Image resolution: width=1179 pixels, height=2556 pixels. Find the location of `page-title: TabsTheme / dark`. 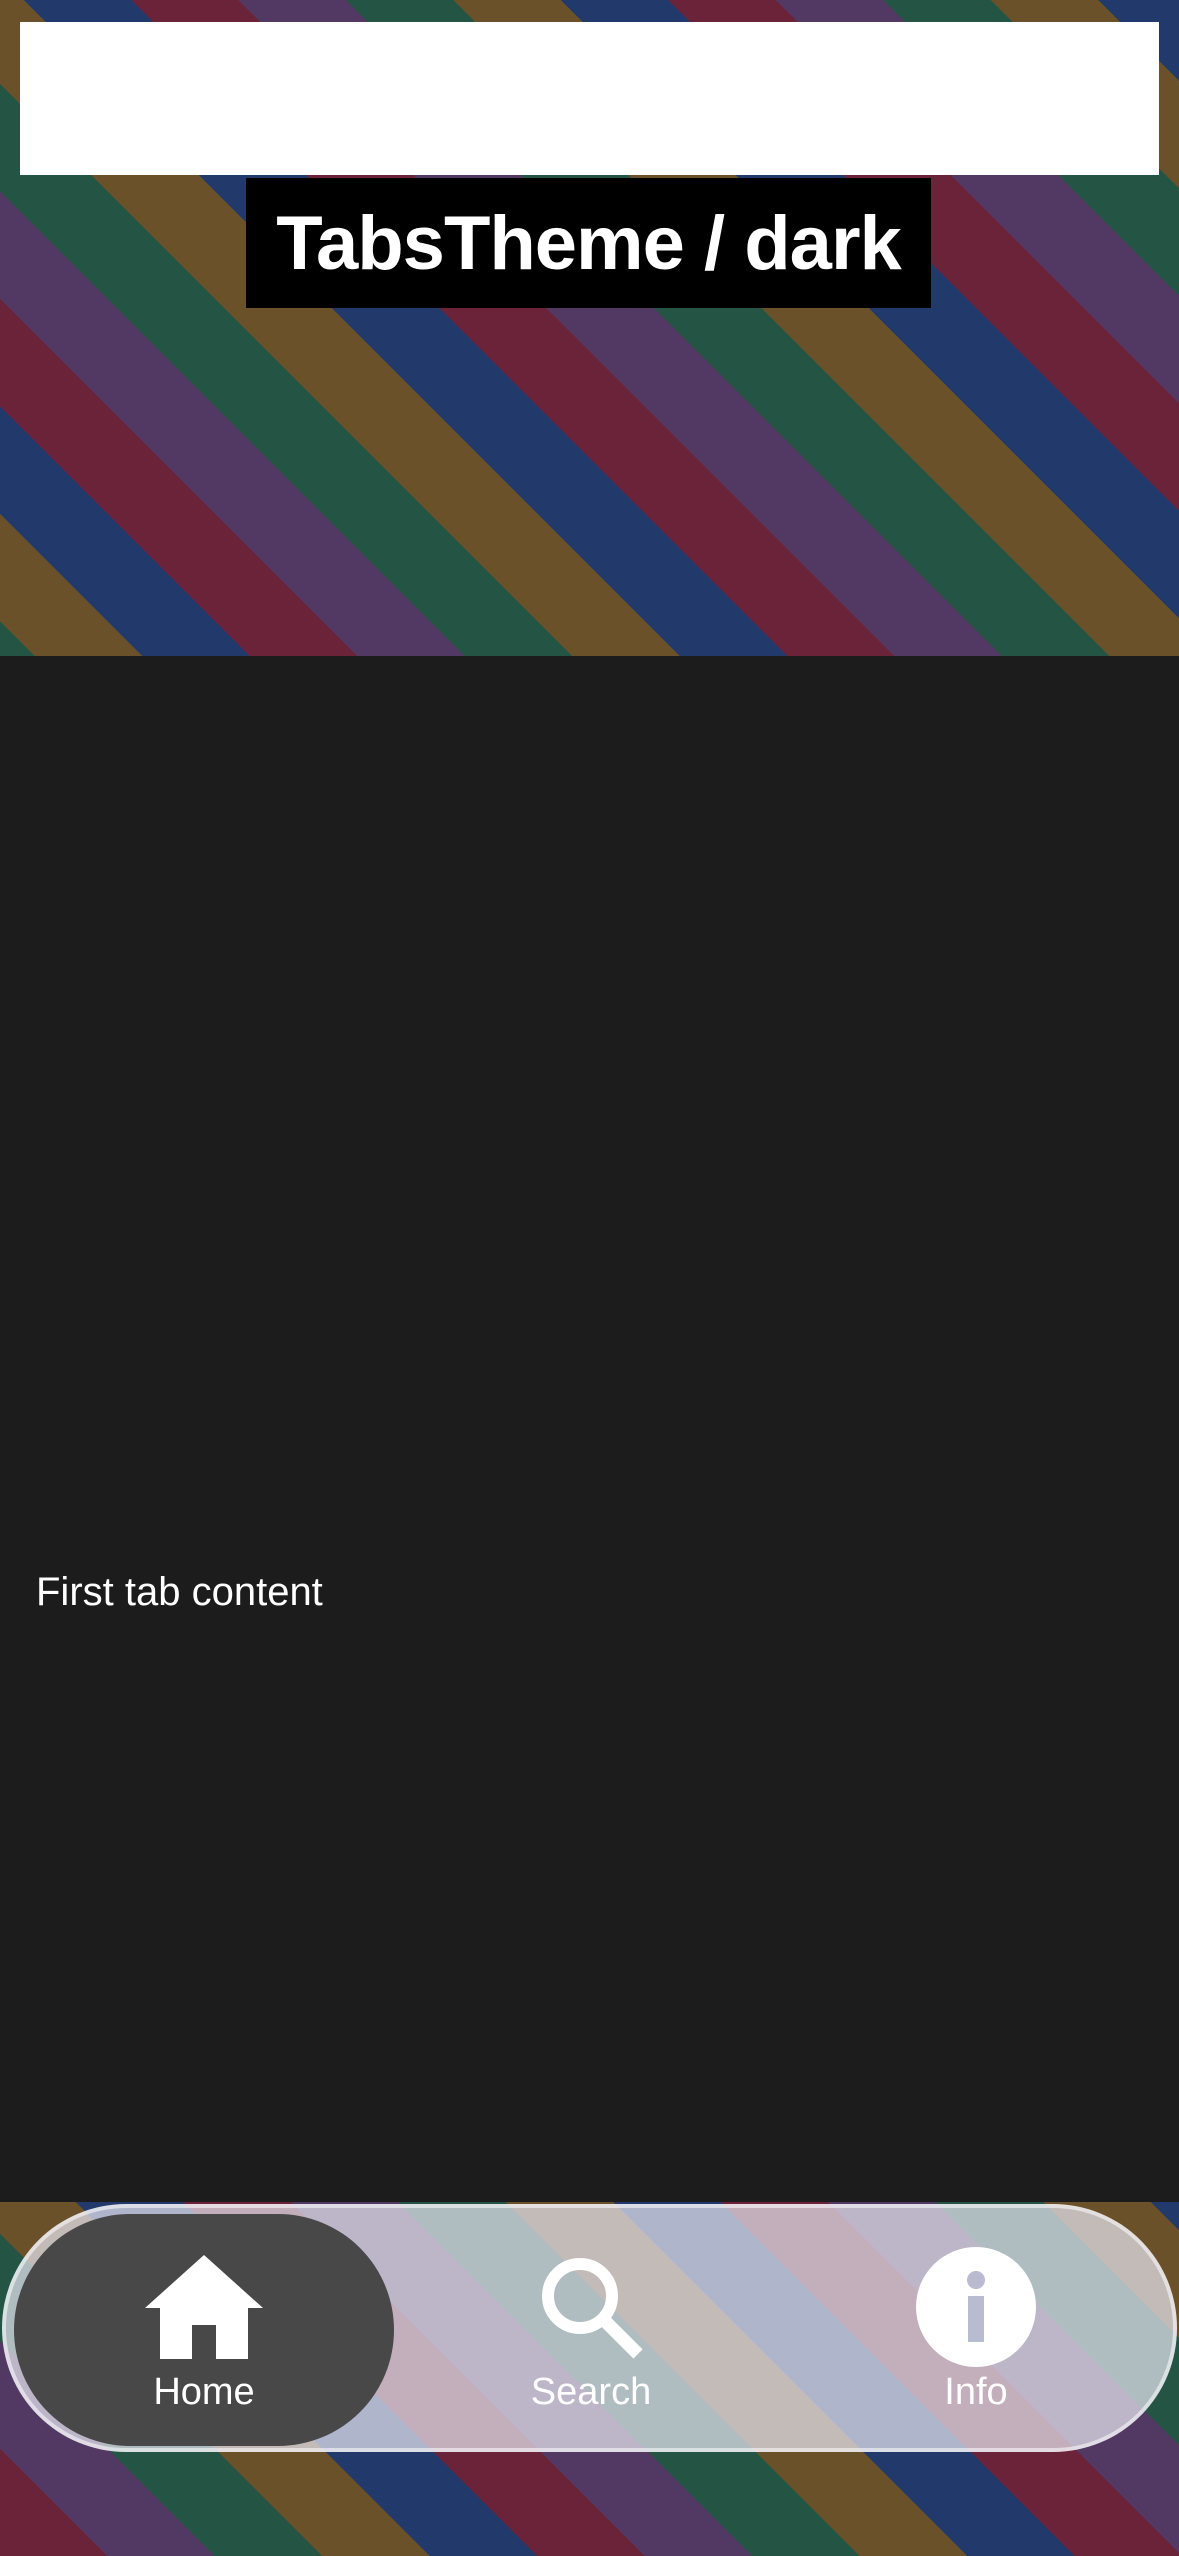

page-title: TabsTheme / dark is located at coordinates (589, 243).